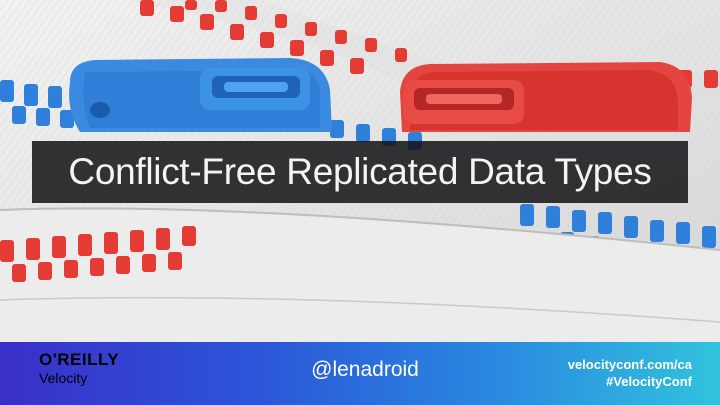 Image resolution: width=720 pixels, height=405 pixels. Describe the element at coordinates (365, 369) in the screenshot. I see `speaker-handle: @lenadroid` at that location.